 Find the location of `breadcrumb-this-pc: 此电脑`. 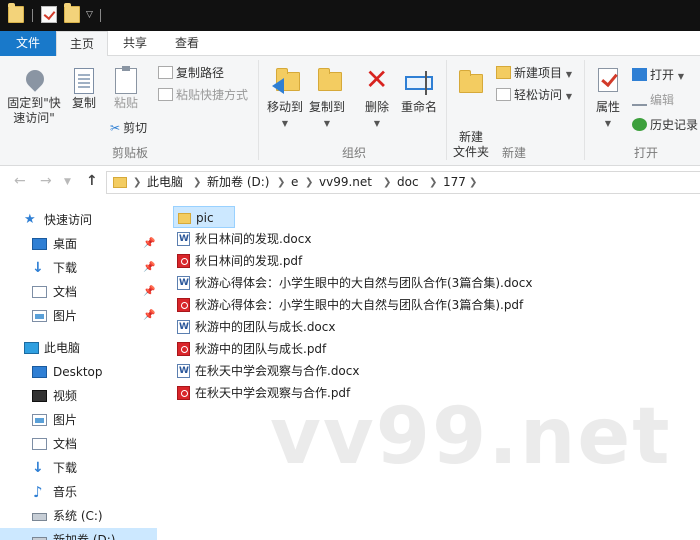

breadcrumb-this-pc: 此电脑 is located at coordinates (165, 182).